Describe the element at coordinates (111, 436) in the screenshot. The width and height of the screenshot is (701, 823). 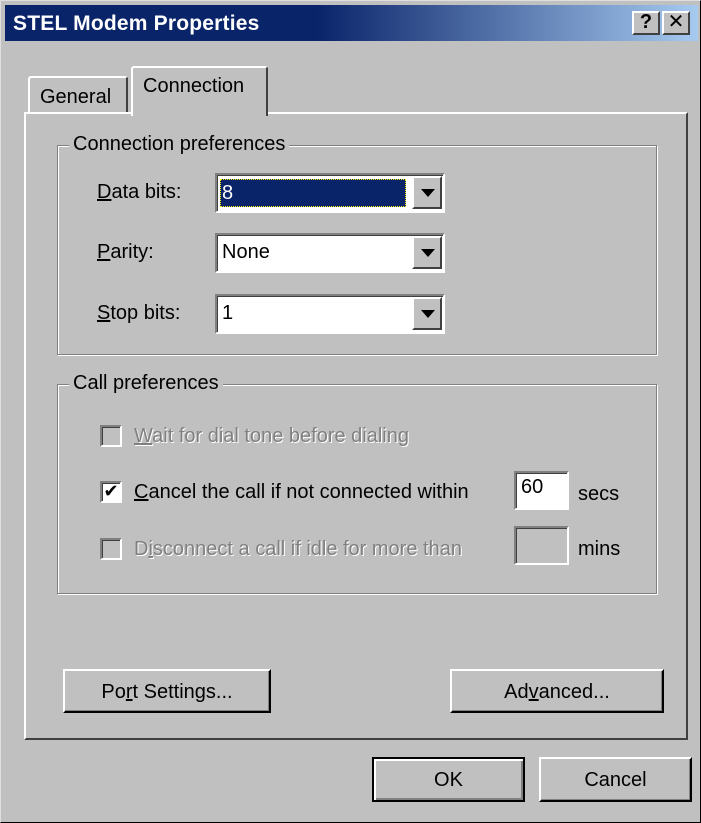
I see `wait-dial-tone-checkbox` at that location.